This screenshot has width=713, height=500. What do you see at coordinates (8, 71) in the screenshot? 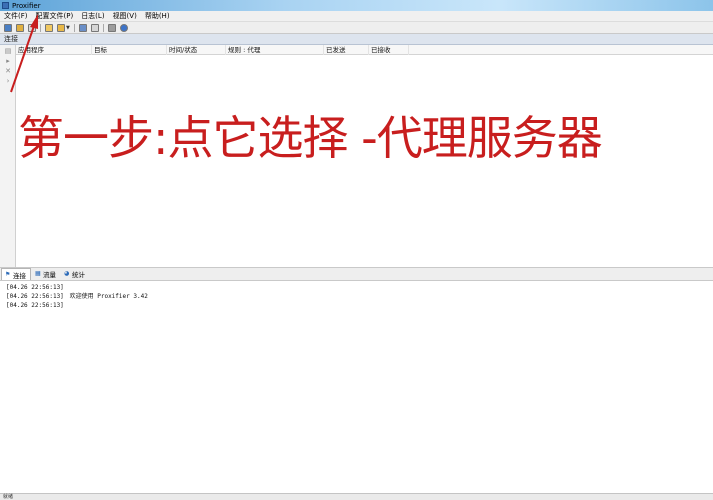
I see `close-icon: ✕` at bounding box center [8, 71].